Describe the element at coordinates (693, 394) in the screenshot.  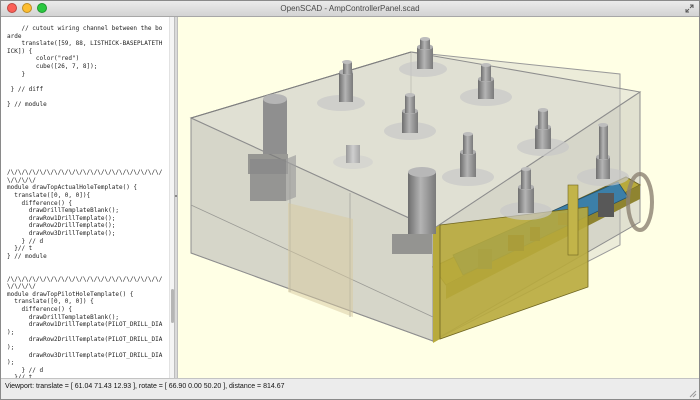
I see `resize-grip-icon` at that location.